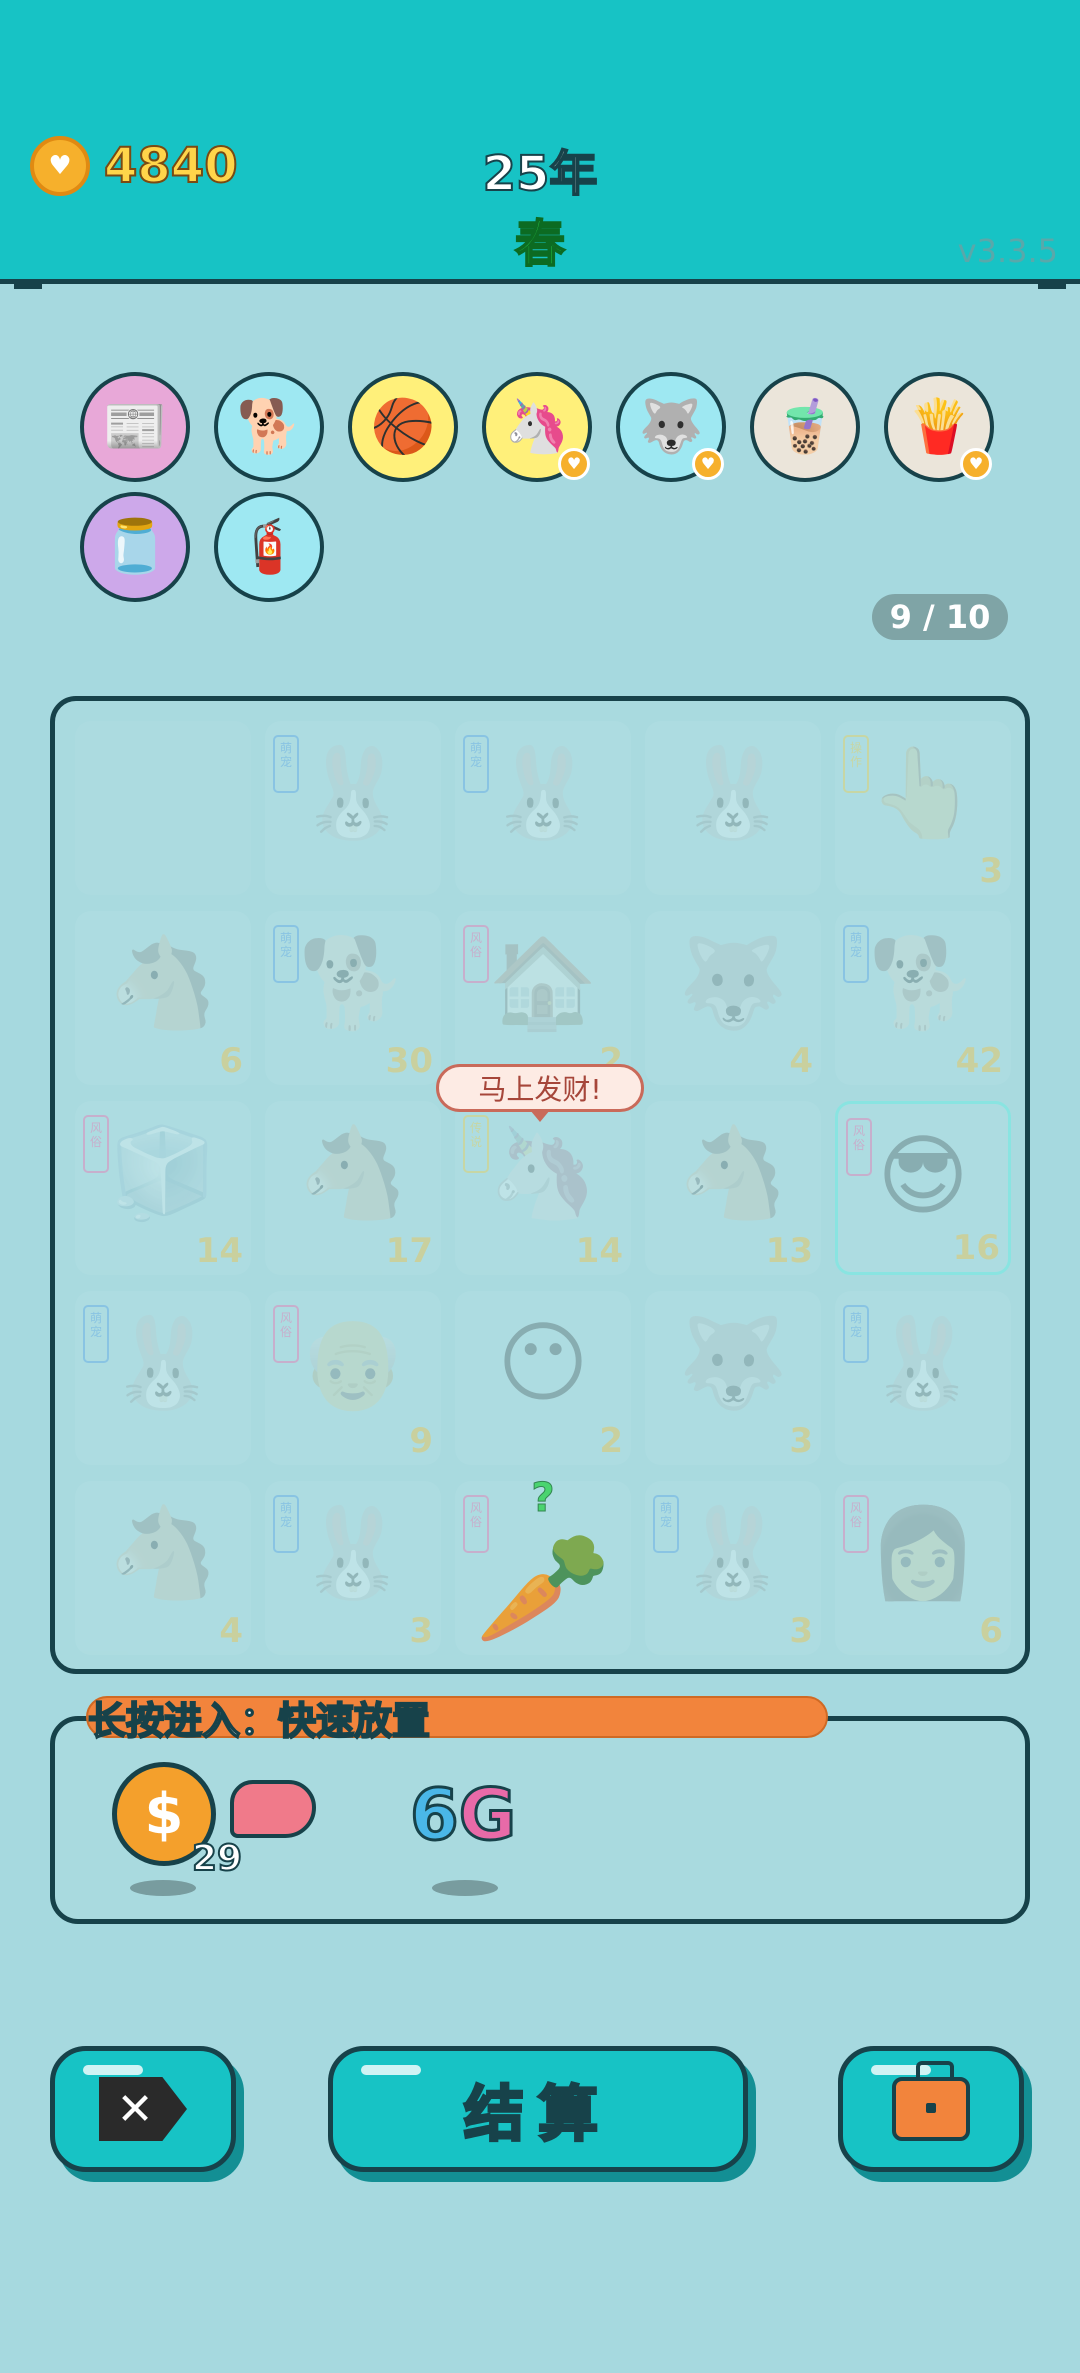 The image size is (1080, 2373). I want to click on exit-icon: ✕, so click(143, 2109).